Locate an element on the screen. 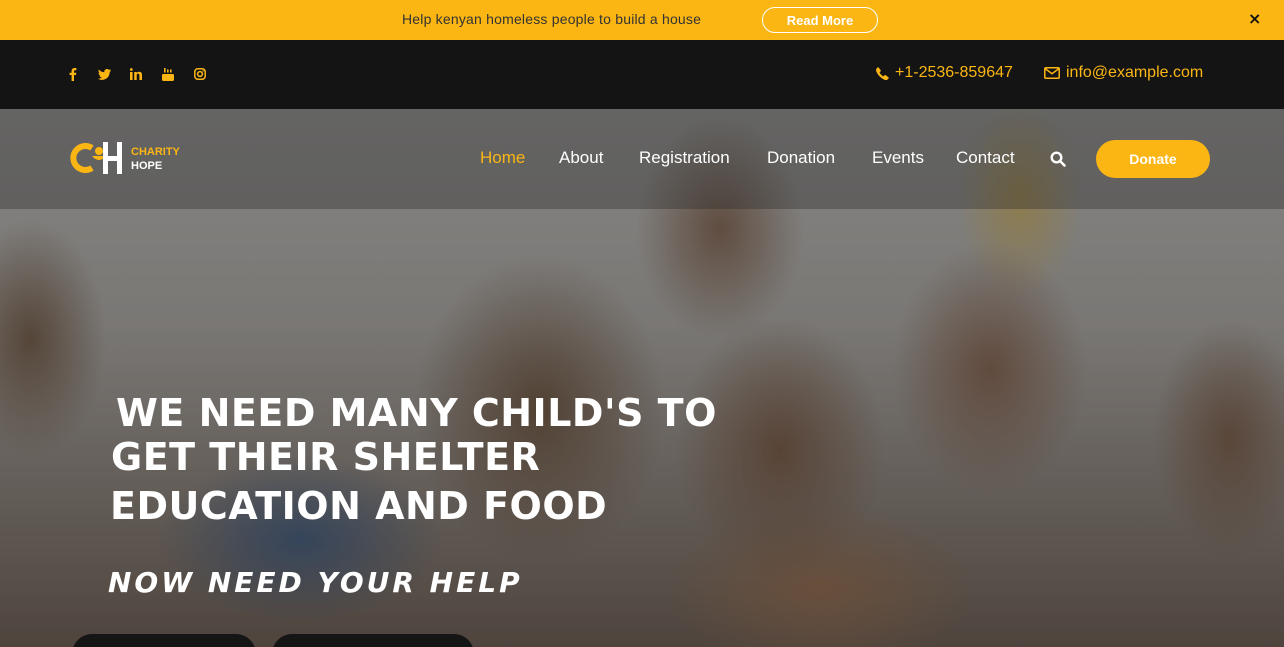 The height and width of the screenshot is (647, 1284). nav-registration: Registration is located at coordinates (684, 158).